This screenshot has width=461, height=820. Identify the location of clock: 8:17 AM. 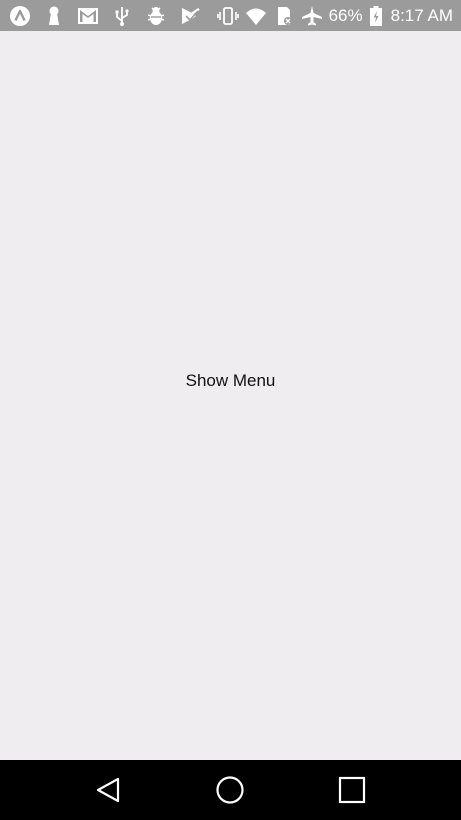
(421, 15).